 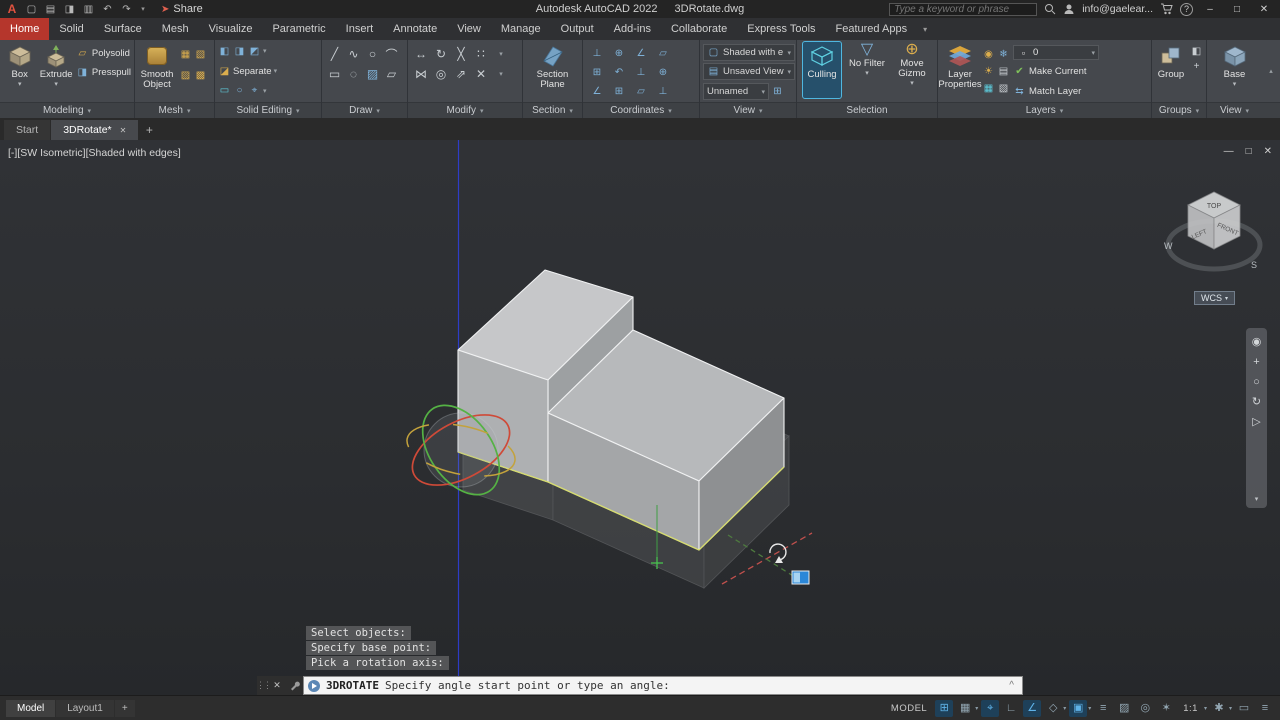 What do you see at coordinates (200, 75) in the screenshot?
I see `mesh-smooth-less-icon: ▩` at bounding box center [200, 75].